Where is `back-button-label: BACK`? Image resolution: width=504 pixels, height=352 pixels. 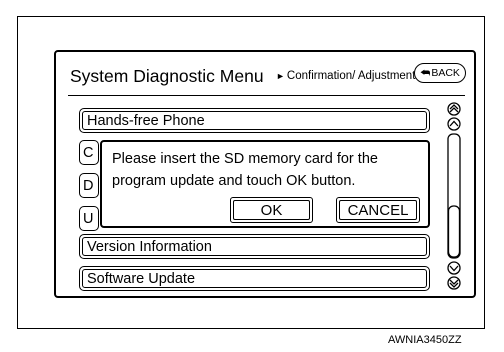
back-button-label: BACK is located at coordinates (445, 73).